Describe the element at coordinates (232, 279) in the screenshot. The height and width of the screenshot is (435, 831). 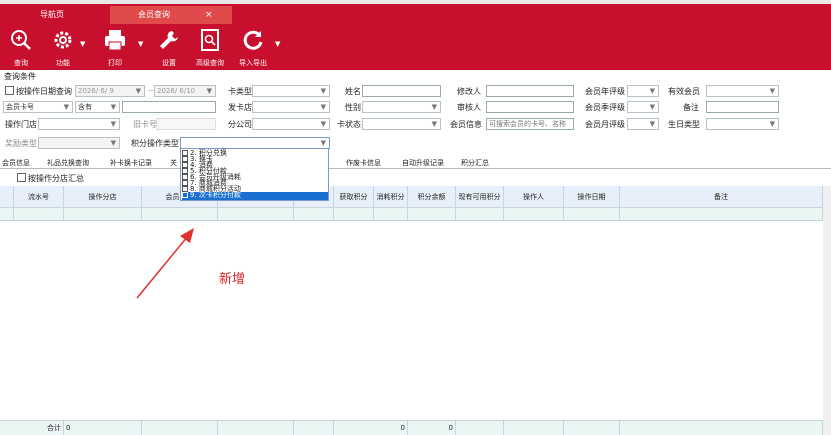
I see `annotation-label: 新增` at that location.